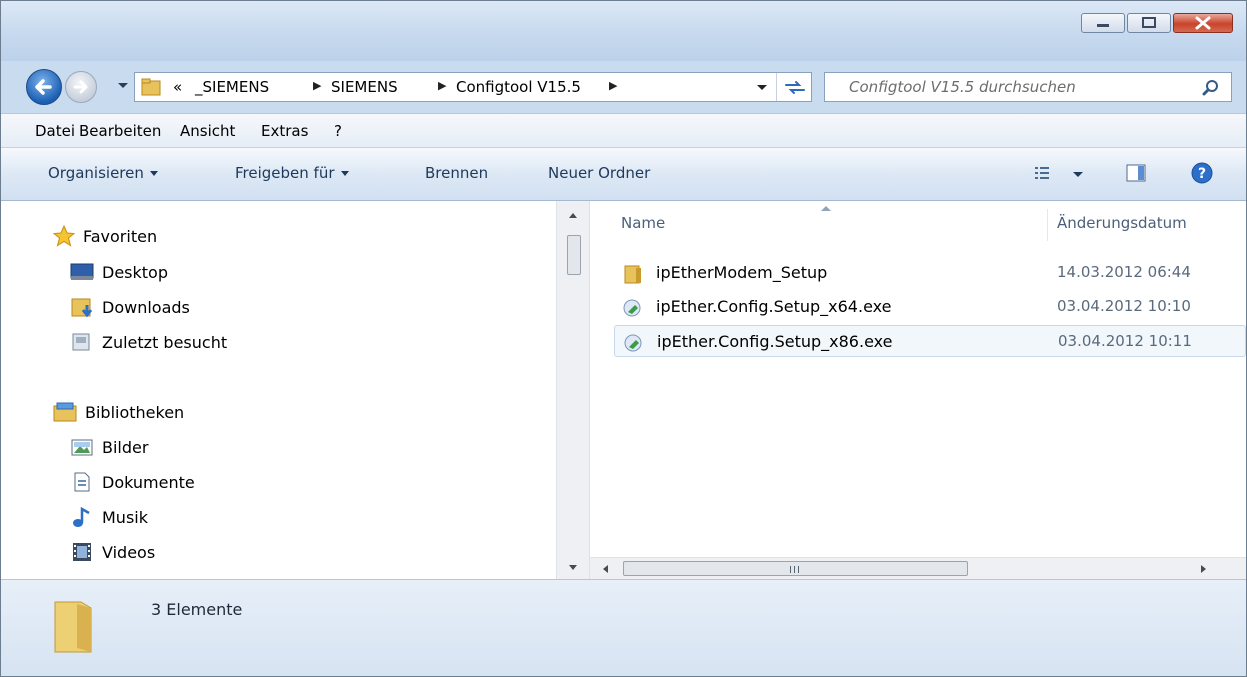 This screenshot has width=1247, height=677. What do you see at coordinates (1124, 272) in the screenshot?
I see `file-date: 14.03.2012 06:44` at bounding box center [1124, 272].